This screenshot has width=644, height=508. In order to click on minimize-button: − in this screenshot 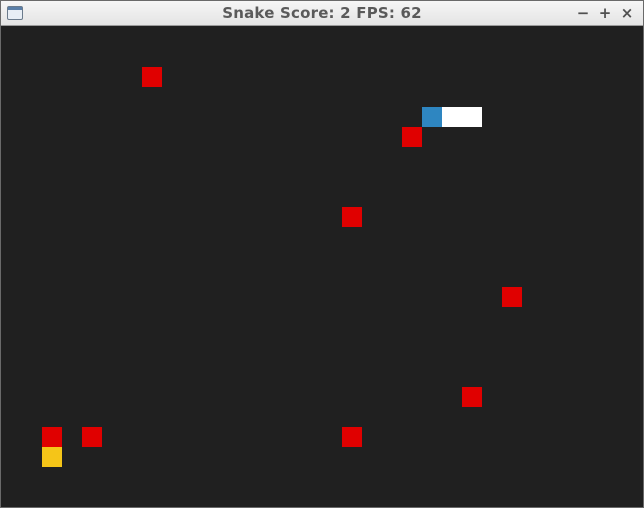, I will do `click(583, 13)`.